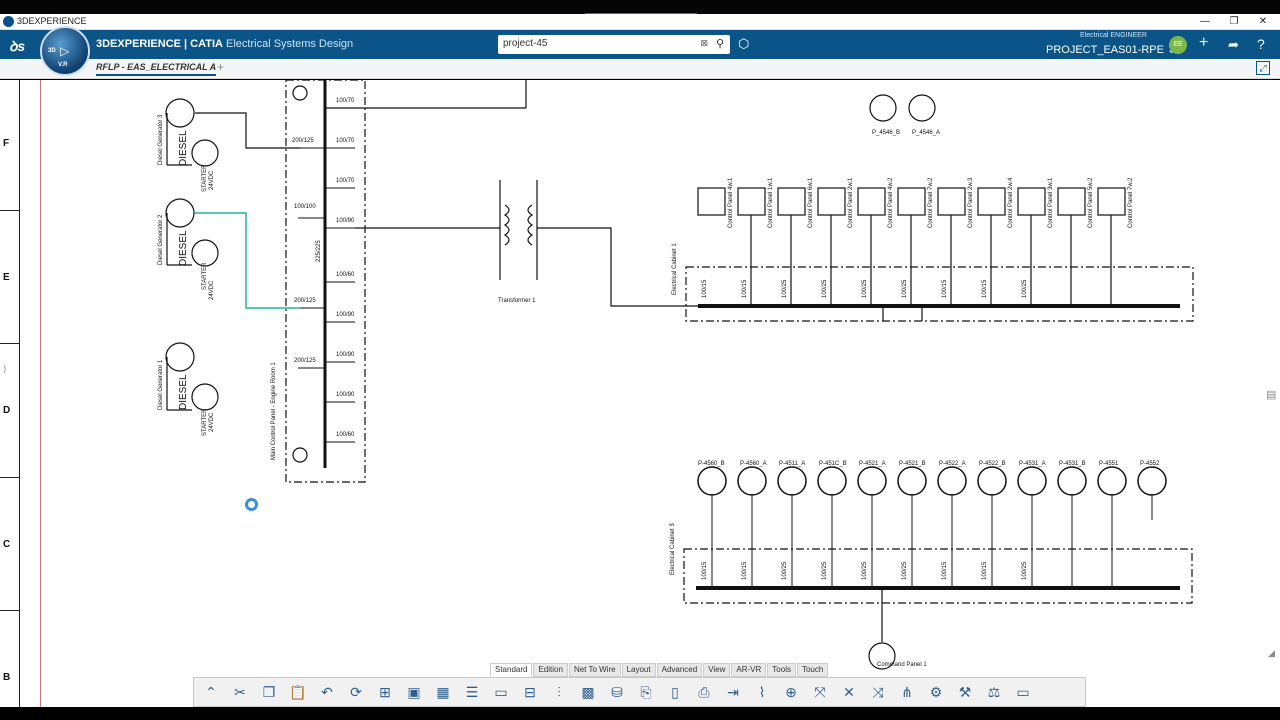 This screenshot has width=1280, height=720. I want to click on rating-6: 100/60, so click(345, 275).